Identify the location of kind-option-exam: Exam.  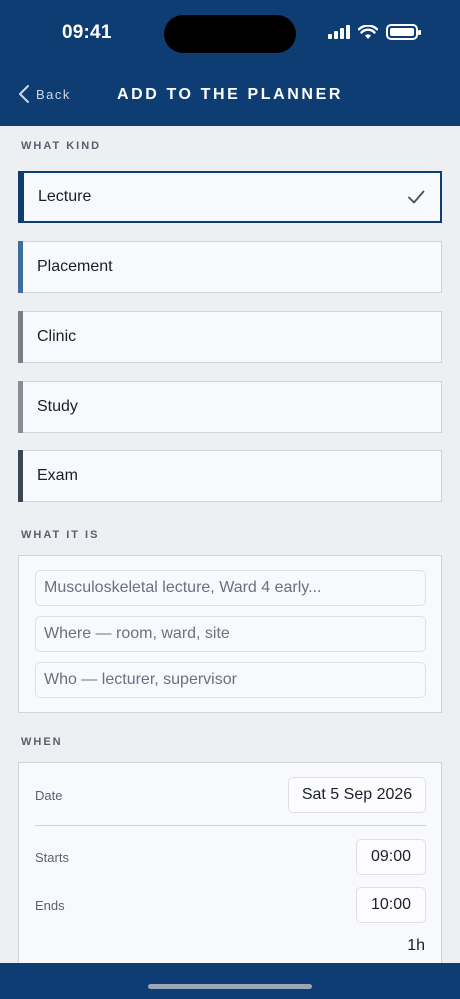
(230, 476).